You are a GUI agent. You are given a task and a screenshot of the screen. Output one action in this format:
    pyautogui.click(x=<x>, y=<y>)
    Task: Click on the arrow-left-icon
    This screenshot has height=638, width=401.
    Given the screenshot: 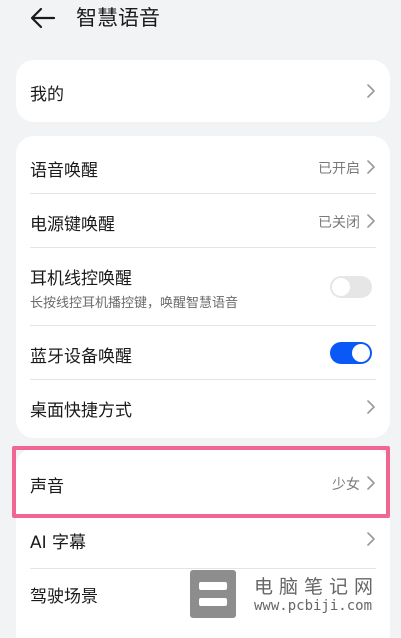 What is the action you would take?
    pyautogui.click(x=43, y=18)
    